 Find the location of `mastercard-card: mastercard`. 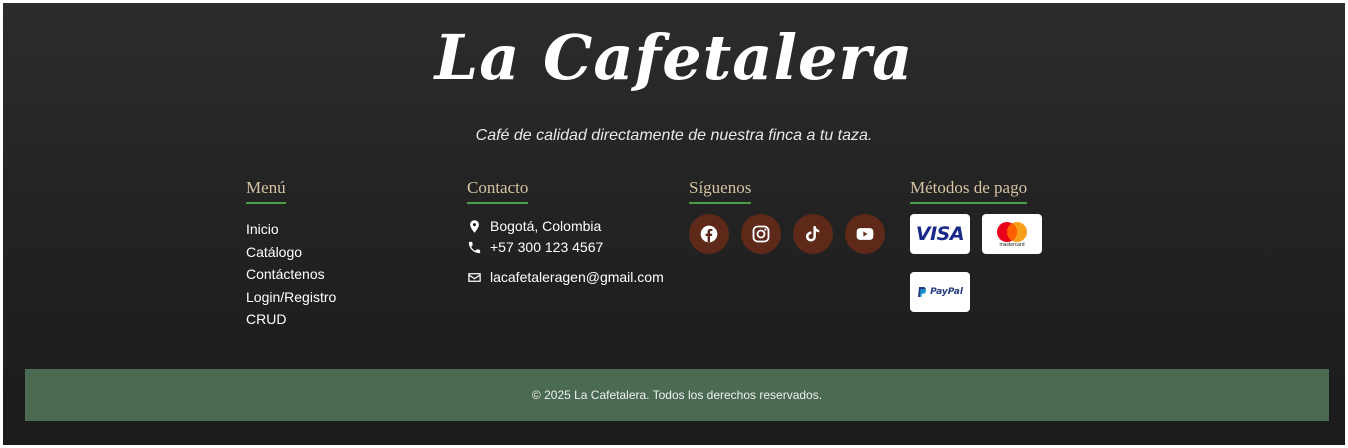

mastercard-card: mastercard is located at coordinates (1012, 234).